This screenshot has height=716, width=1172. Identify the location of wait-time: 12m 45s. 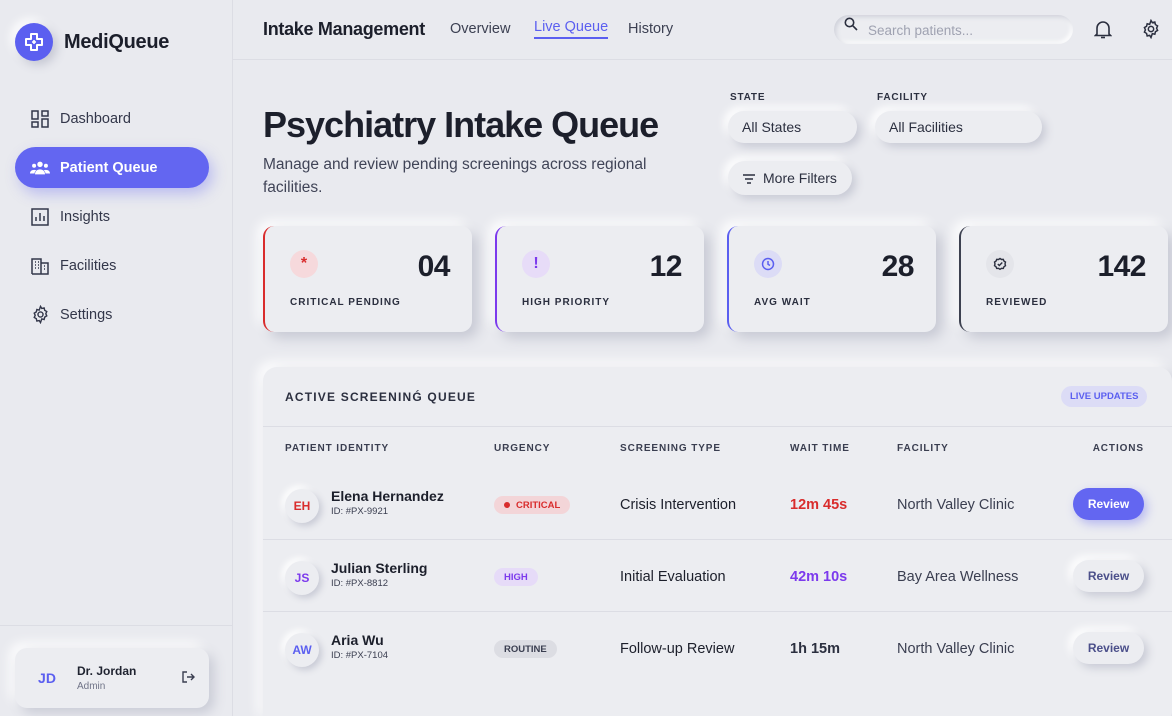
(819, 505).